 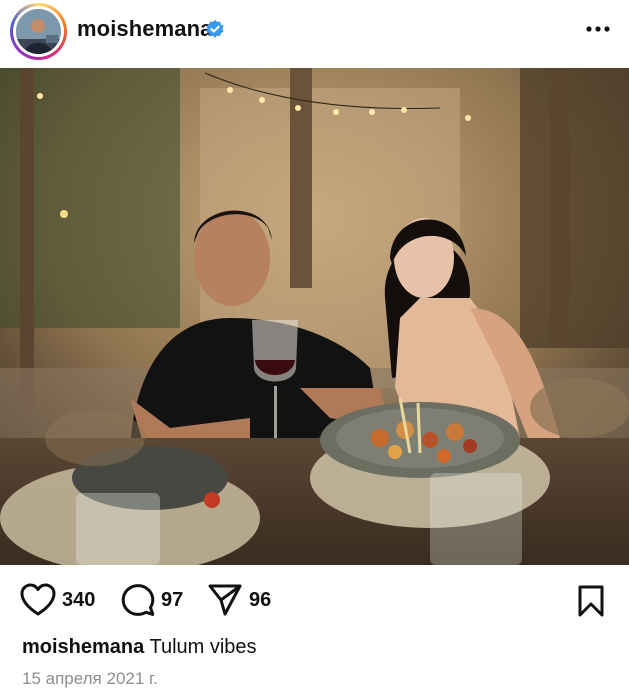 What do you see at coordinates (314, 601) in the screenshot?
I see `post-actions: 340 97 96` at bounding box center [314, 601].